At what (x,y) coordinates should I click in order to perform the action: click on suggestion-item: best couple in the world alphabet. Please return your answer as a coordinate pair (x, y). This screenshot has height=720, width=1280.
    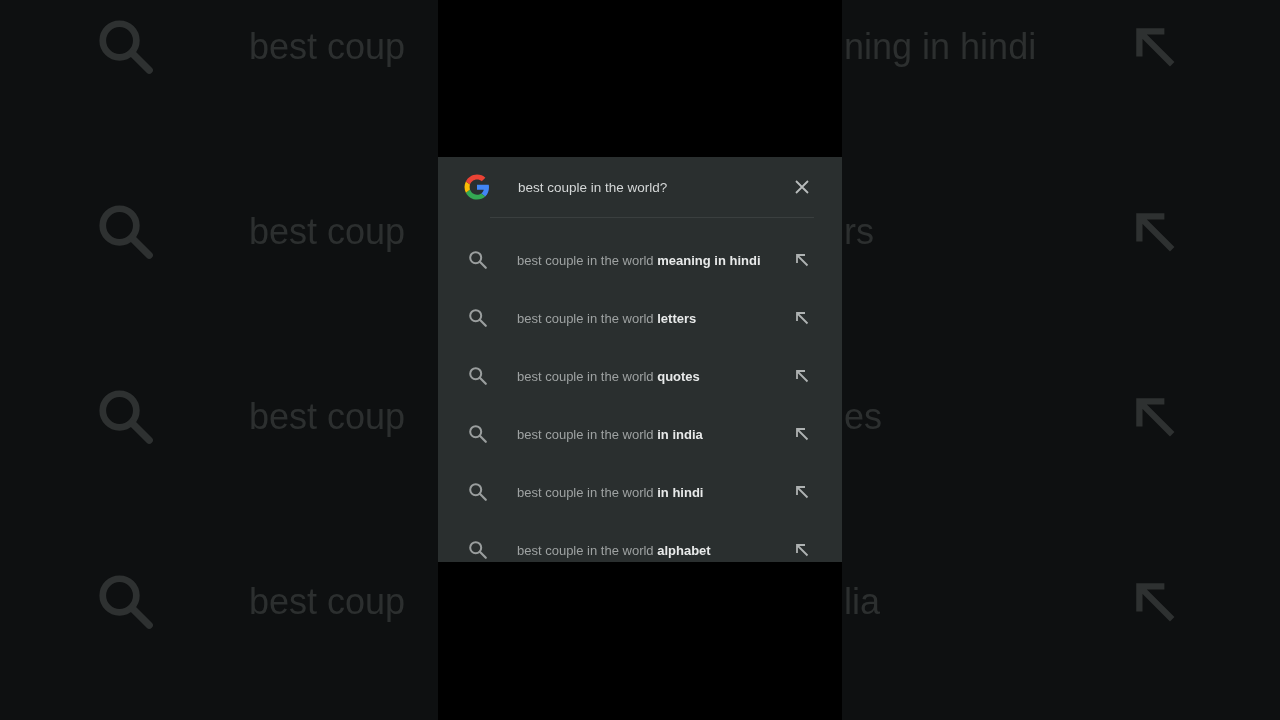
    Looking at the image, I should click on (655, 550).